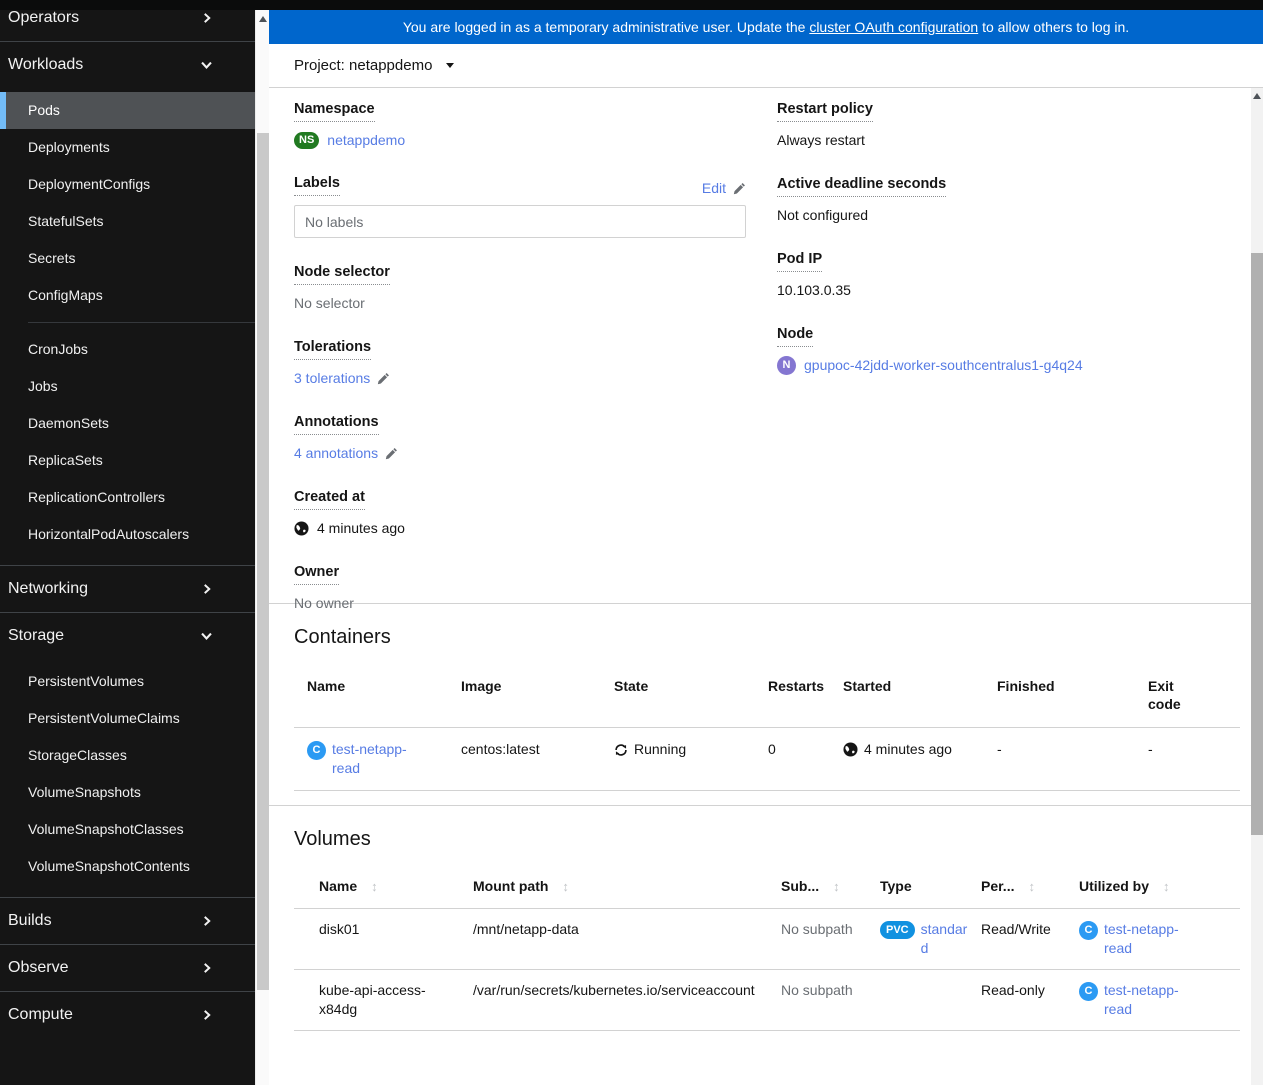 The width and height of the screenshot is (1263, 1085). Describe the element at coordinates (127, 755) in the screenshot. I see `sidebar-item-storageclasses: StorageClasses` at that location.